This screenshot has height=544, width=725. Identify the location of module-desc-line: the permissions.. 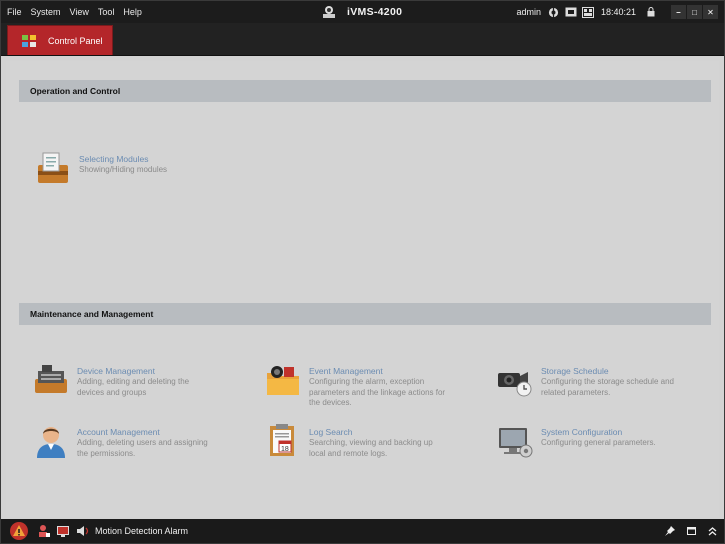
(106, 453).